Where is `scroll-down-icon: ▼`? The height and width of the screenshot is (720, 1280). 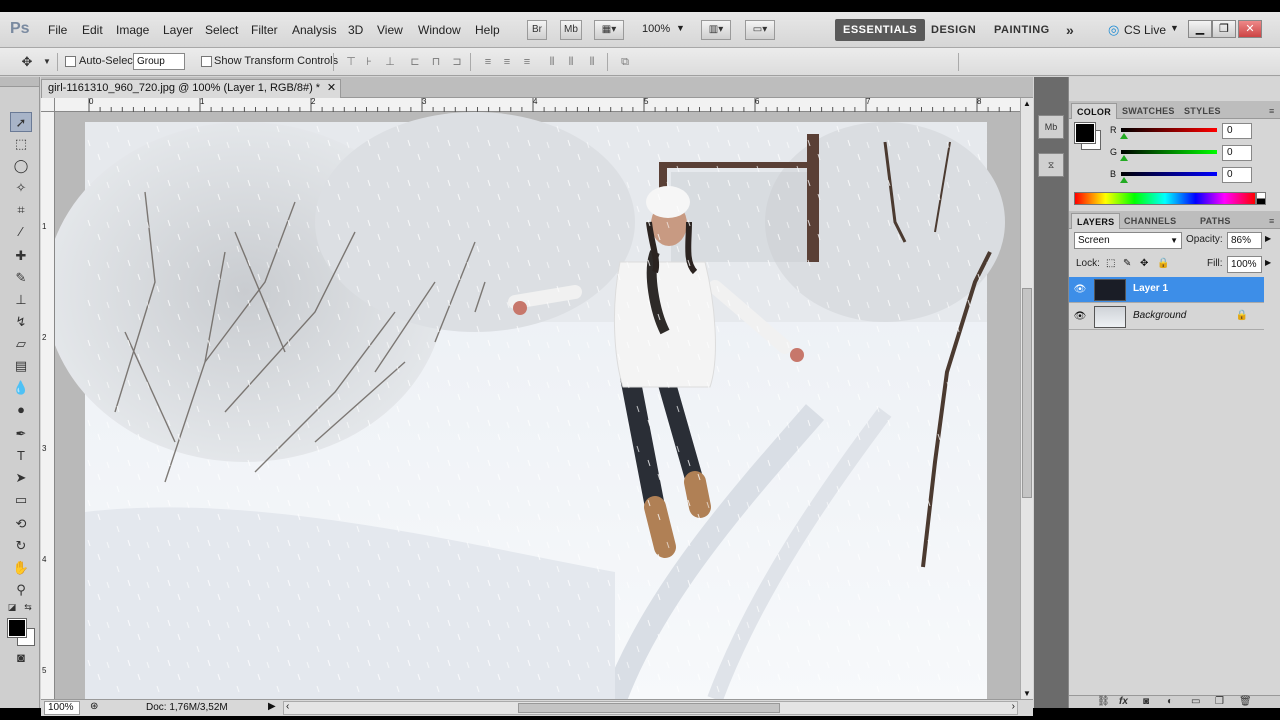
scroll-down-icon: ▼ is located at coordinates (1027, 693).